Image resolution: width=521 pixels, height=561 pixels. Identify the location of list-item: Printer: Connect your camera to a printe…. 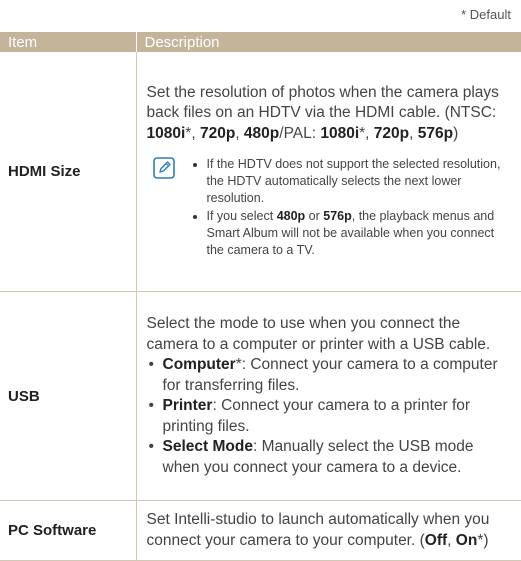
(329, 416).